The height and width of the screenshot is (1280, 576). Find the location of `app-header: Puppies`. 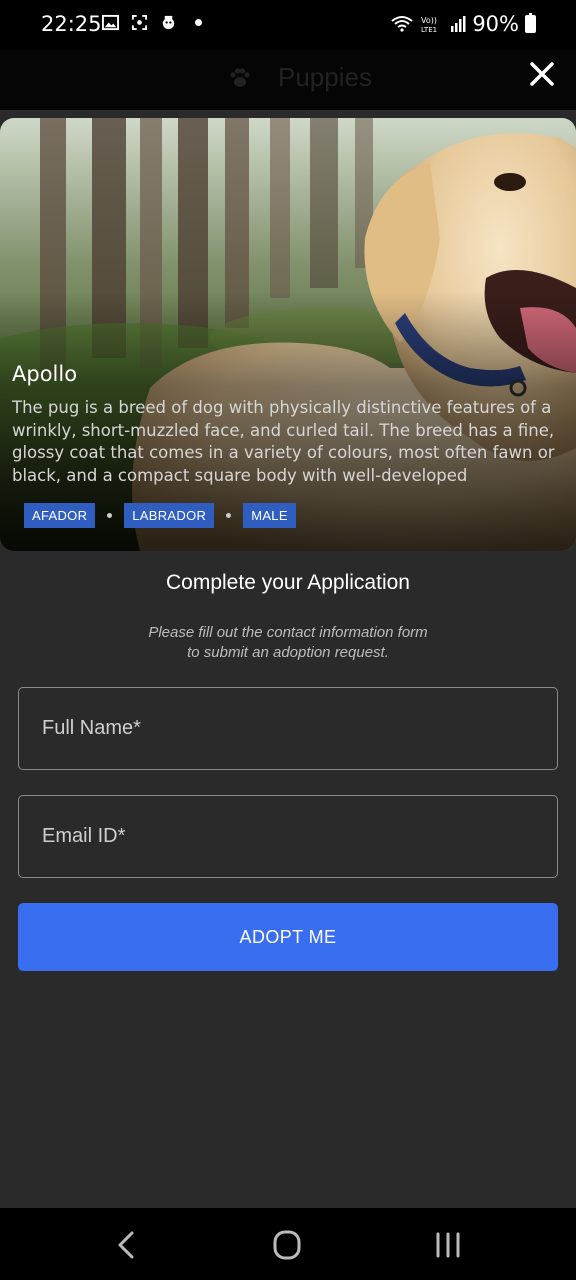

app-header: Puppies is located at coordinates (288, 80).